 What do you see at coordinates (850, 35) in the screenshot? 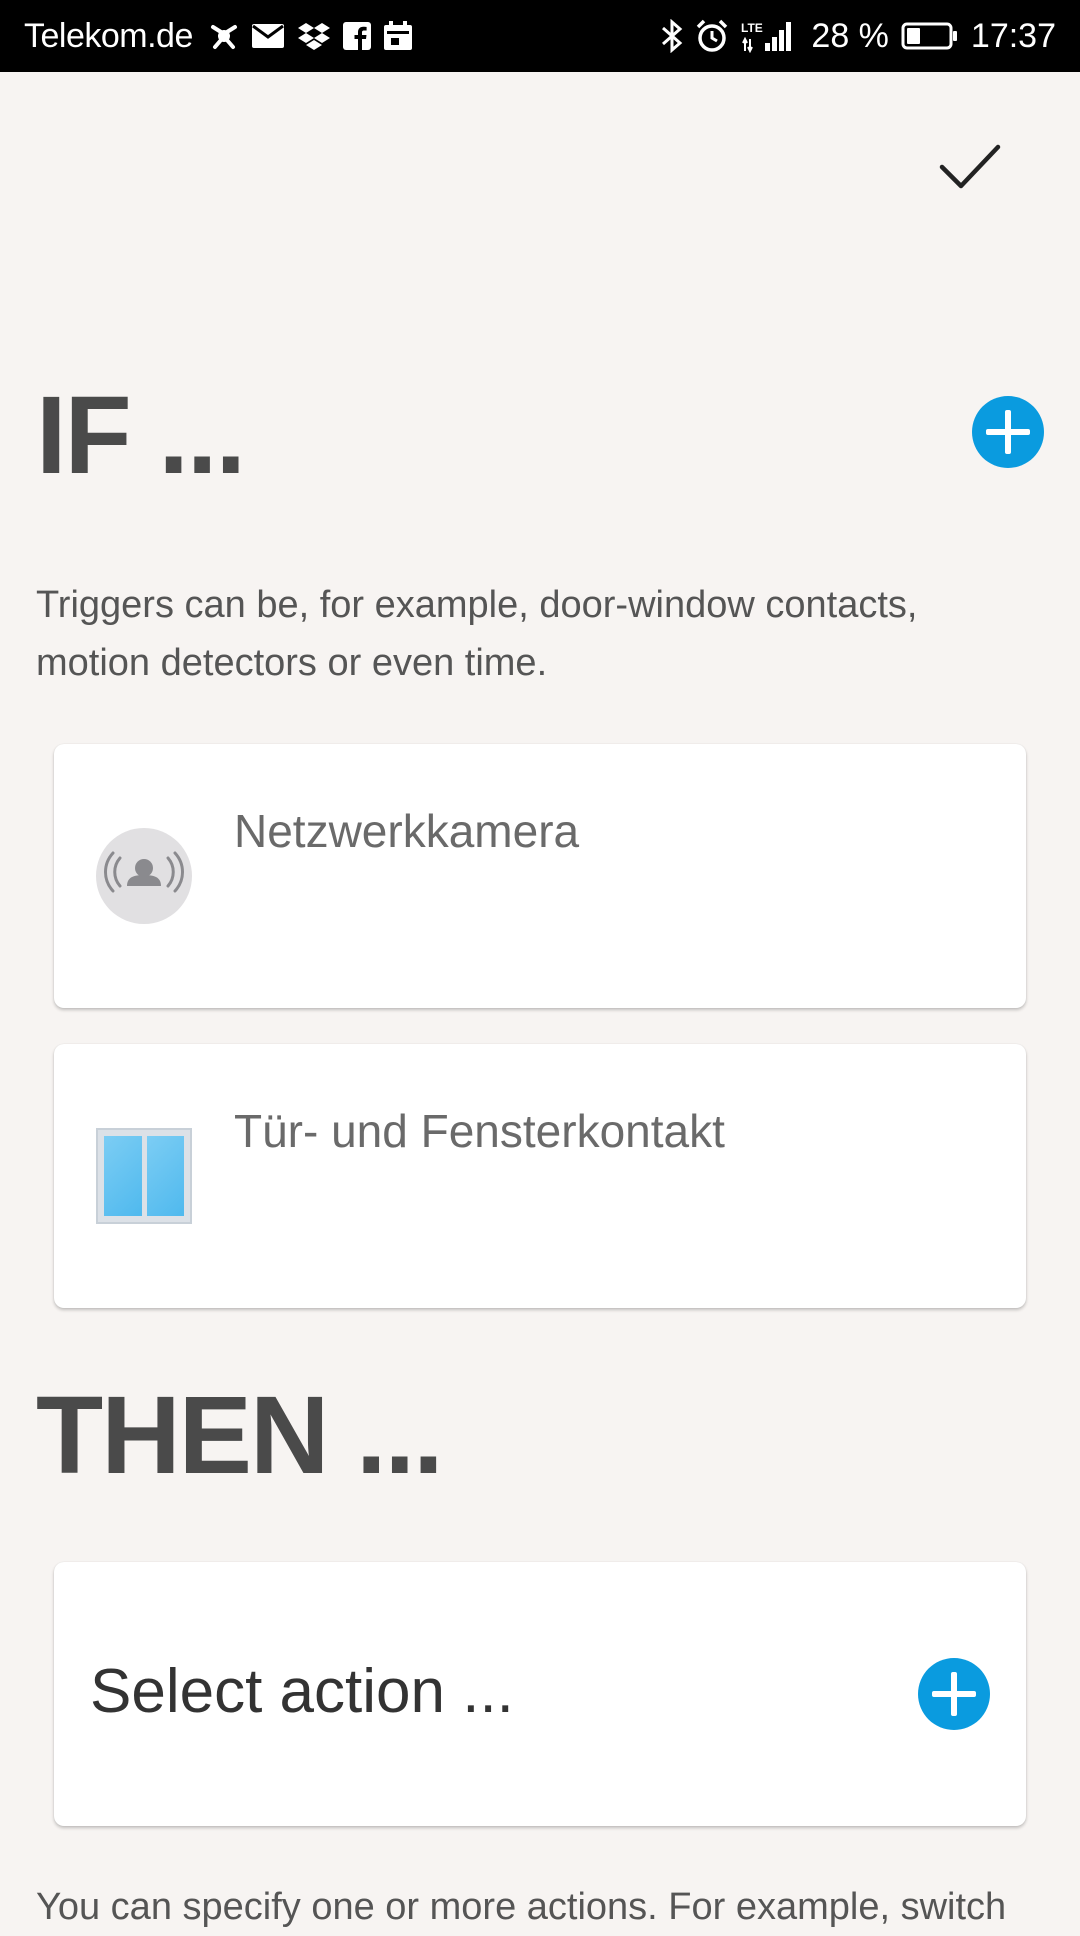
I see `battery-percentage: 28 %` at bounding box center [850, 35].